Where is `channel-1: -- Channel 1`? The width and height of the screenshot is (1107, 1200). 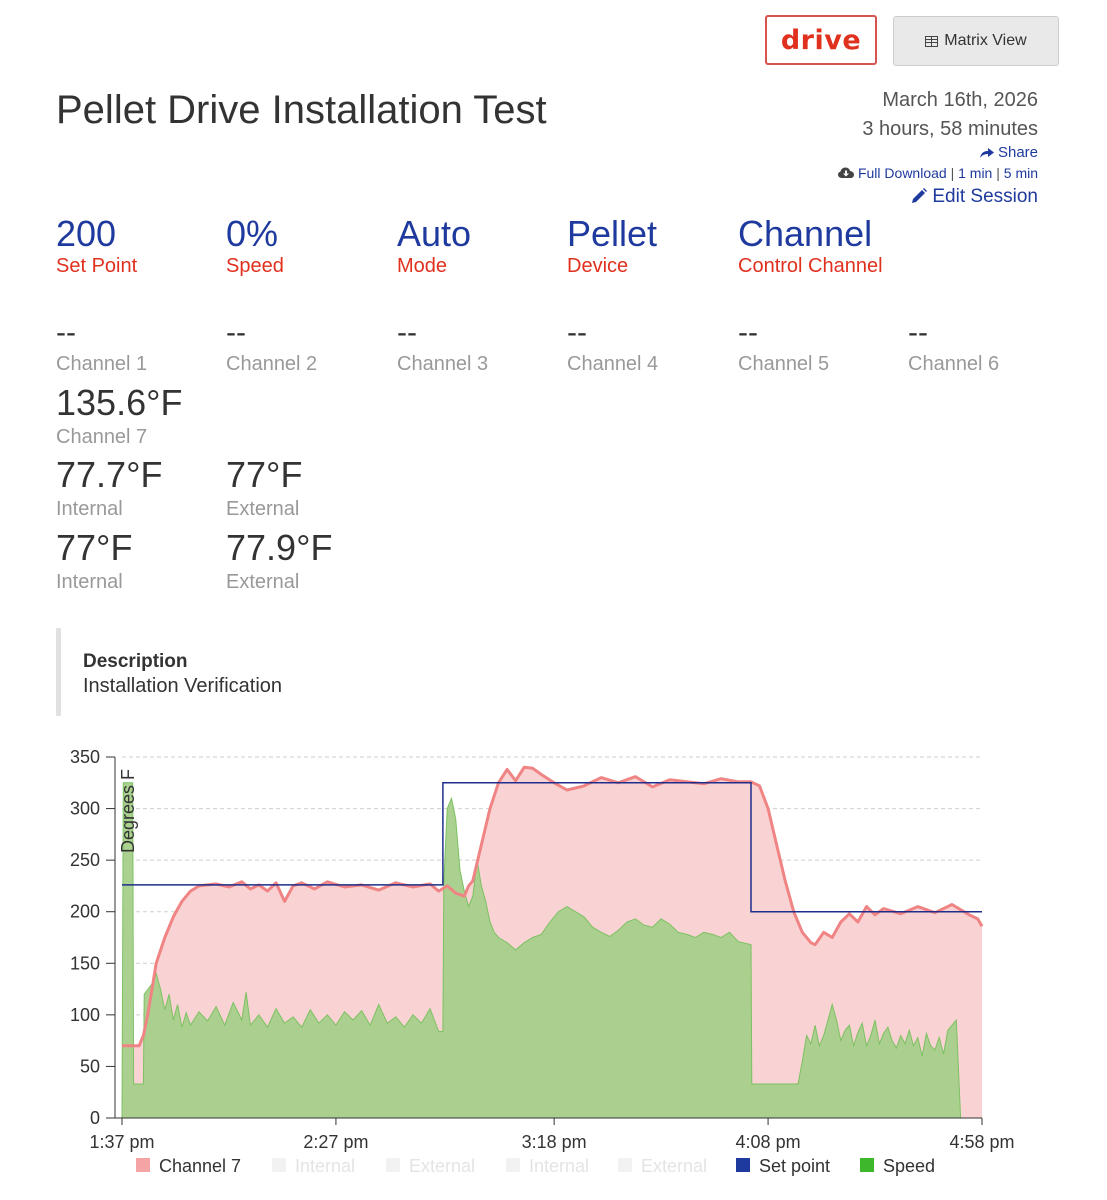
channel-1: -- Channel 1 is located at coordinates (101, 346).